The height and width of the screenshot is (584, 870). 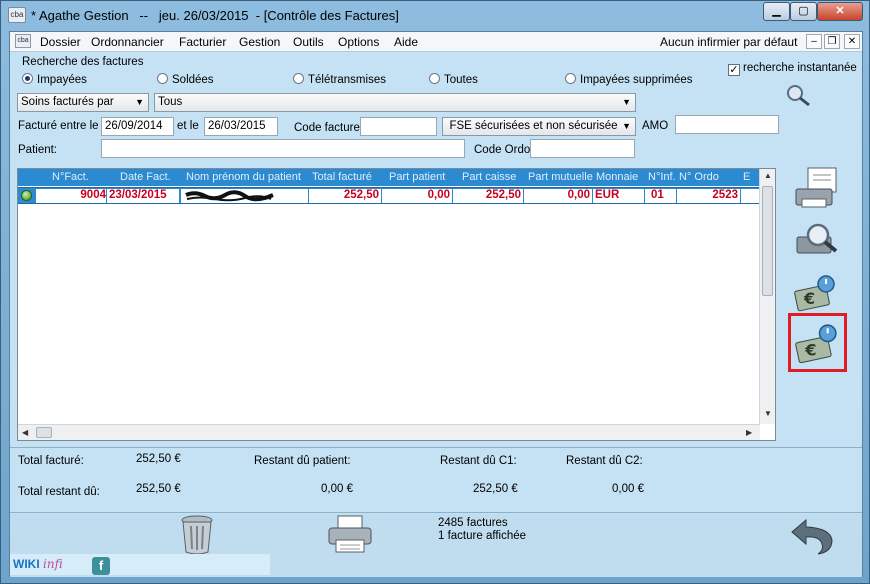 What do you see at coordinates (241, 126) in the screenshot?
I see `date-to-input: 26/03/2015` at bounding box center [241, 126].